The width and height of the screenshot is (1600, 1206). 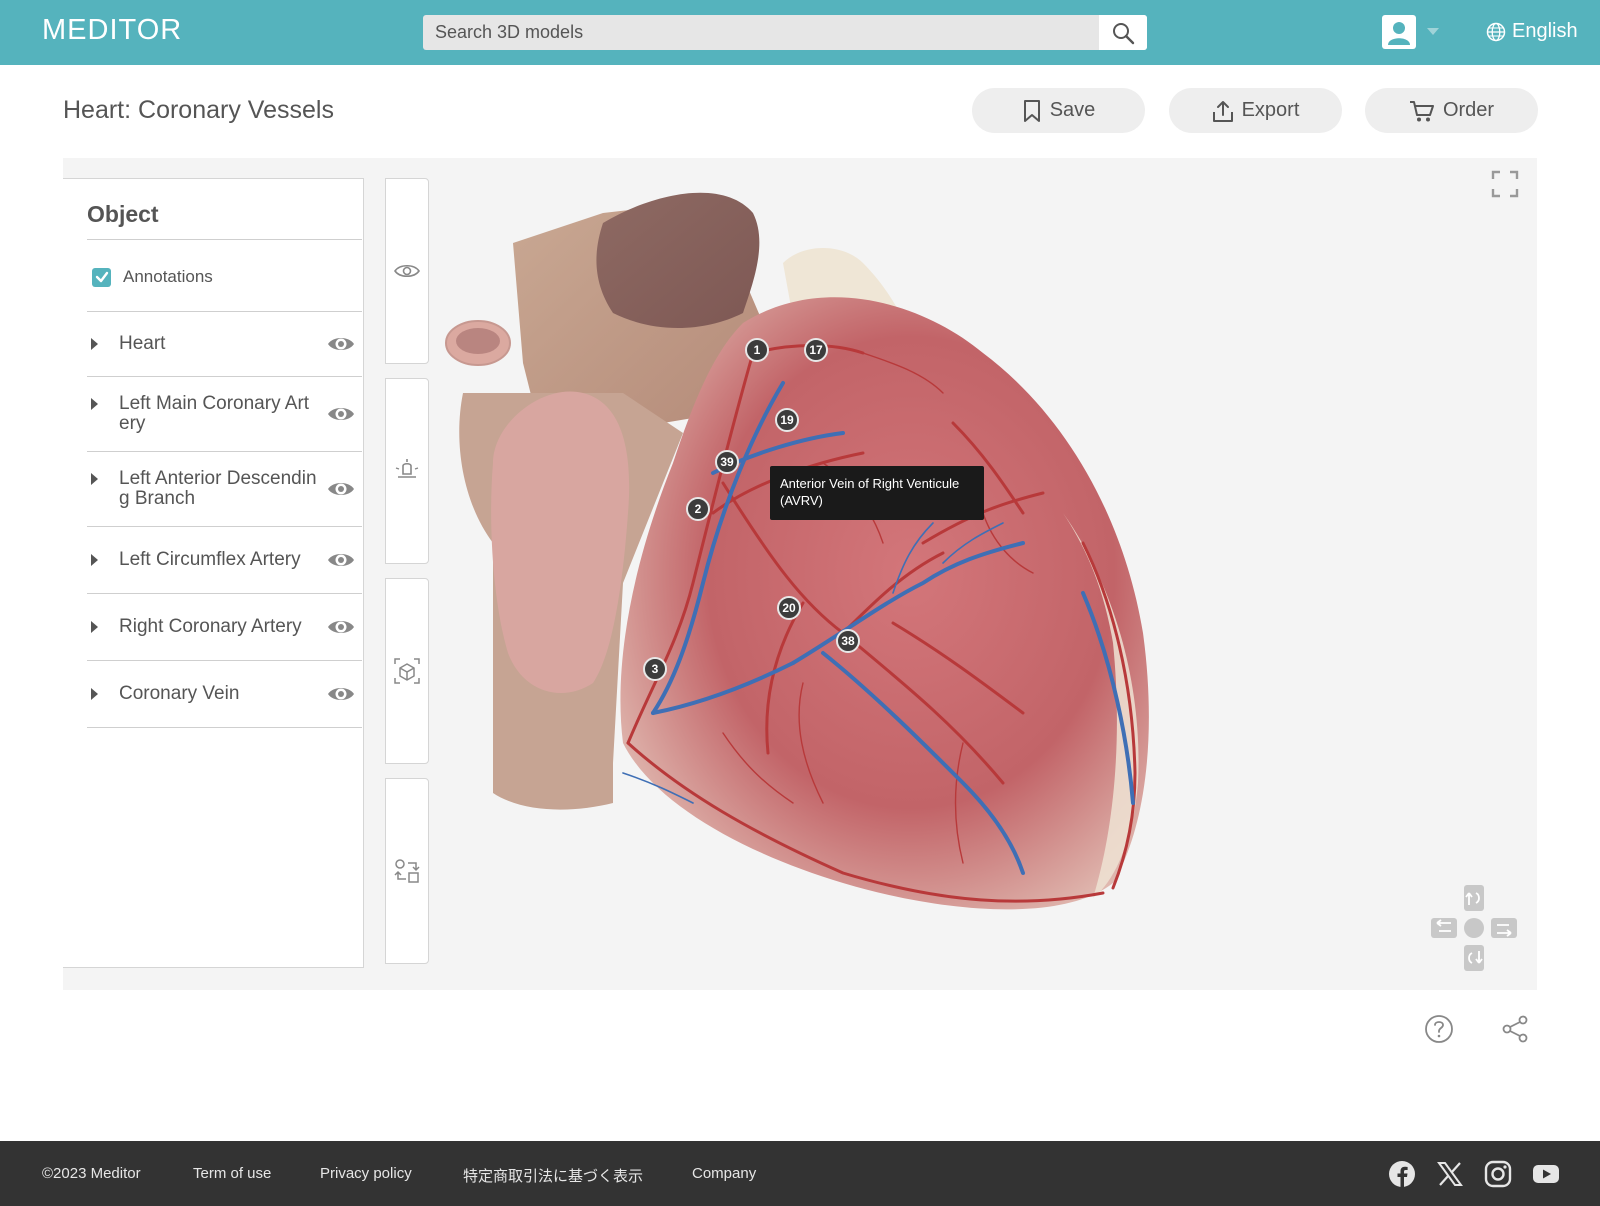 I want to click on object-label: Left Circumflex Artery, so click(x=210, y=559).